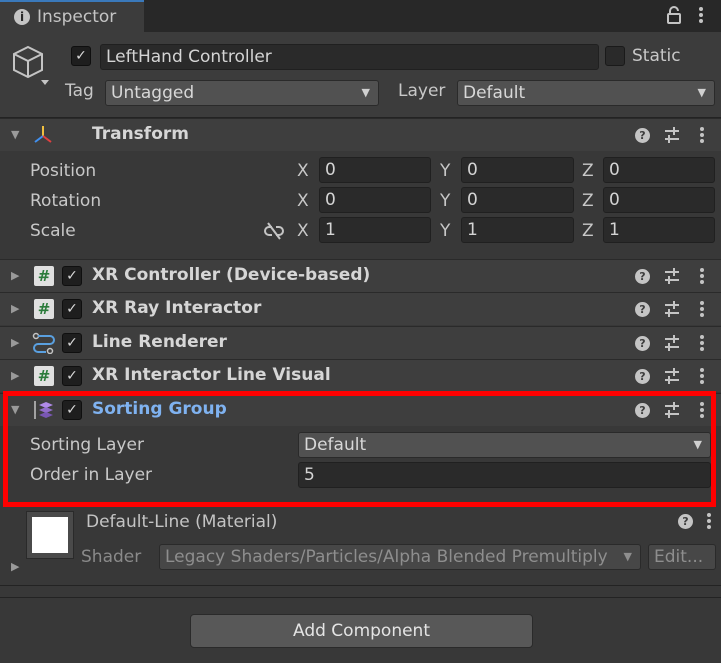 The image size is (721, 663). I want to click on gameobject-cube-icon, so click(30, 67).